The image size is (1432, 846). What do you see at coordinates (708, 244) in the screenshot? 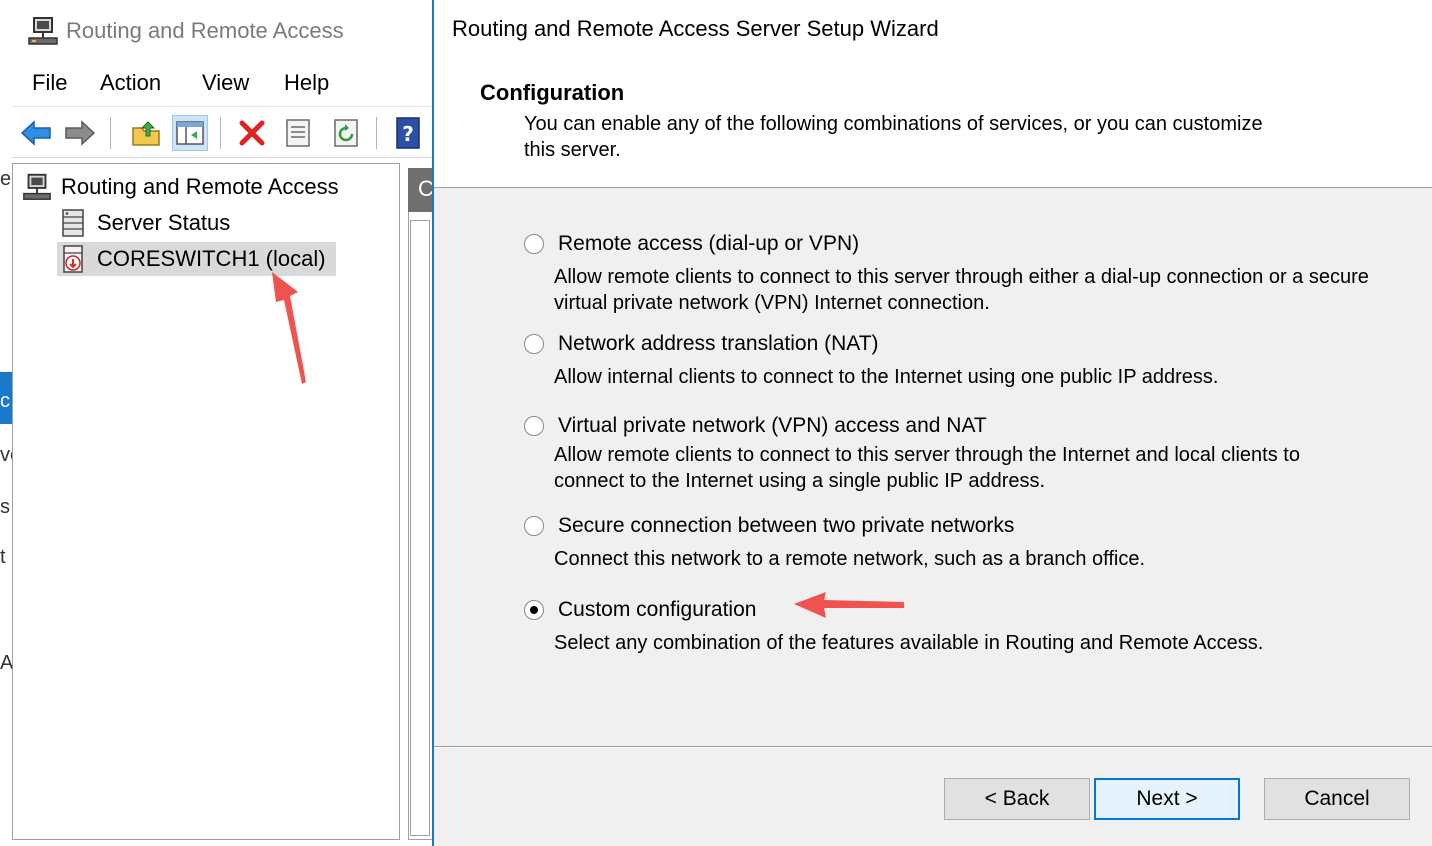
I see `option-label: Remote access (dial-up or VPN)` at bounding box center [708, 244].